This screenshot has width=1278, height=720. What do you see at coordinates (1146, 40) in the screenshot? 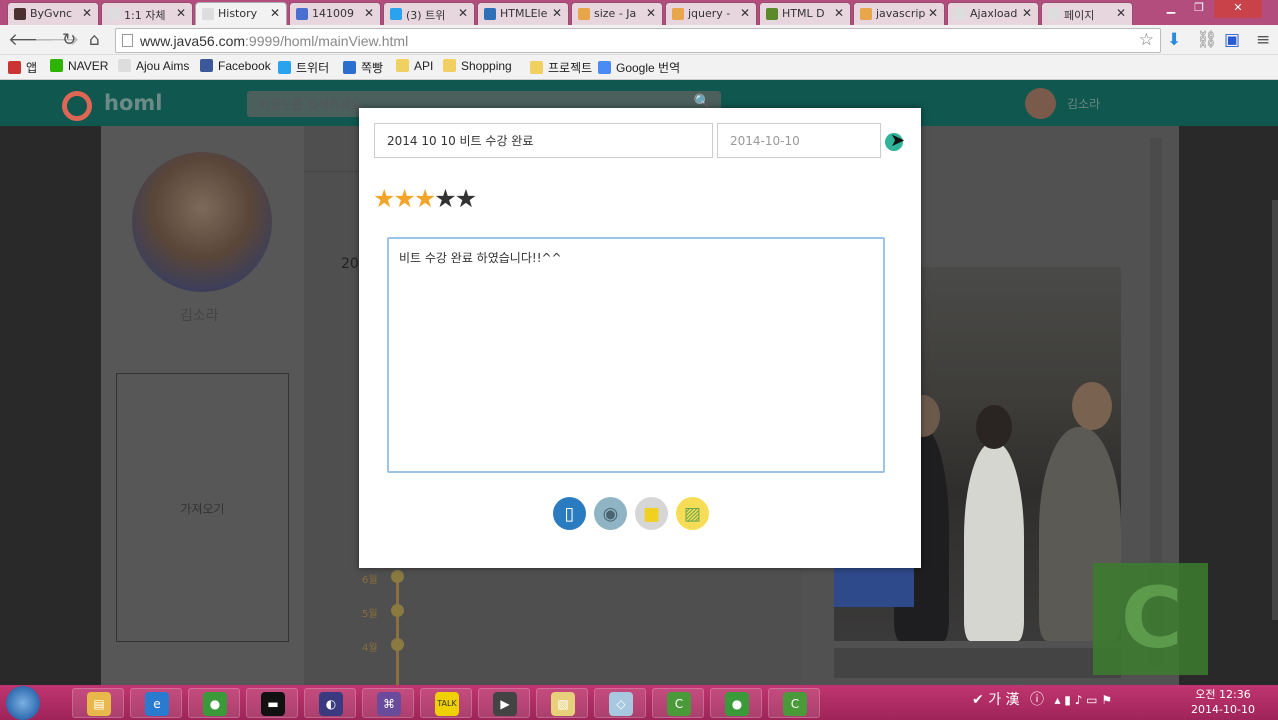
I see `star-bookmark-icon: ☆` at bounding box center [1146, 40].